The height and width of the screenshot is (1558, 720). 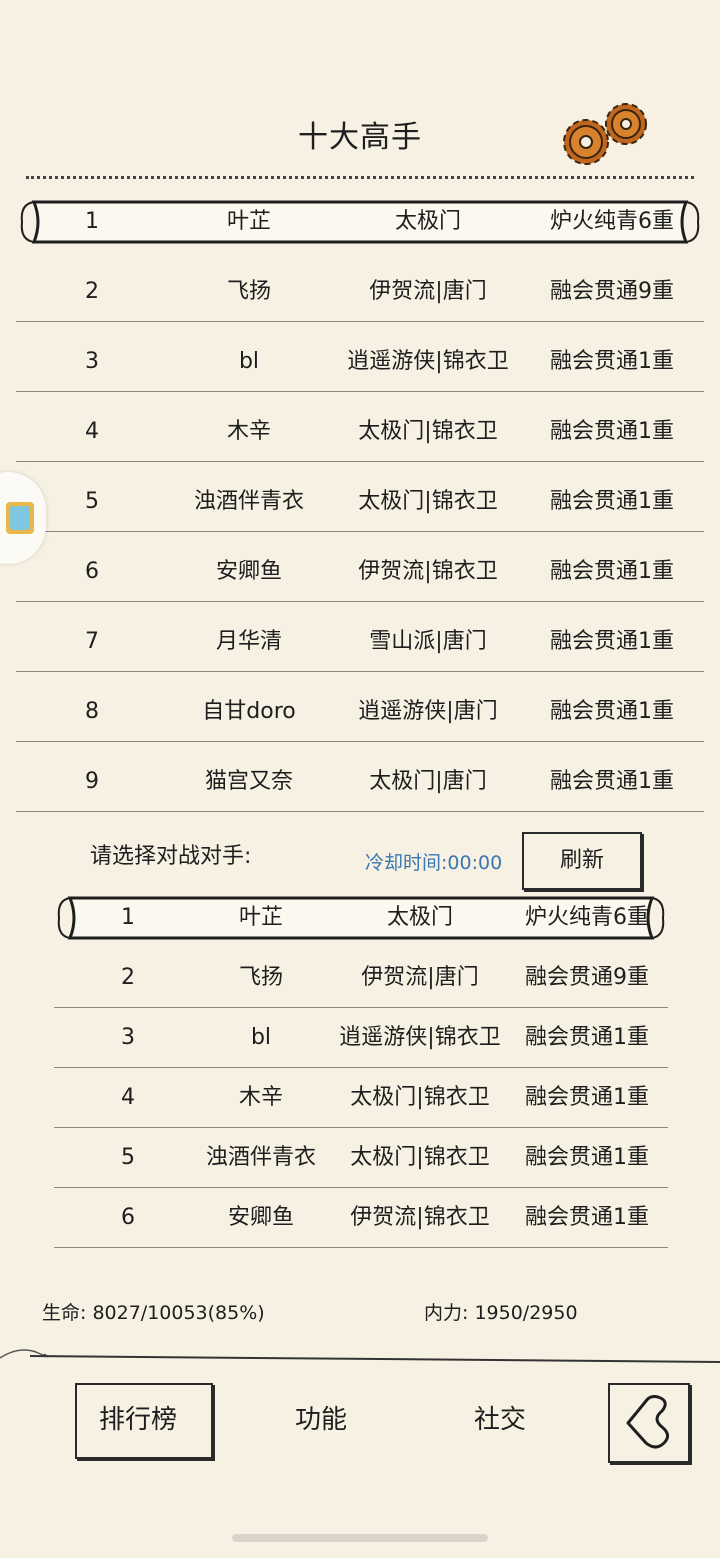 I want to click on floating-app-icon, so click(x=23, y=518).